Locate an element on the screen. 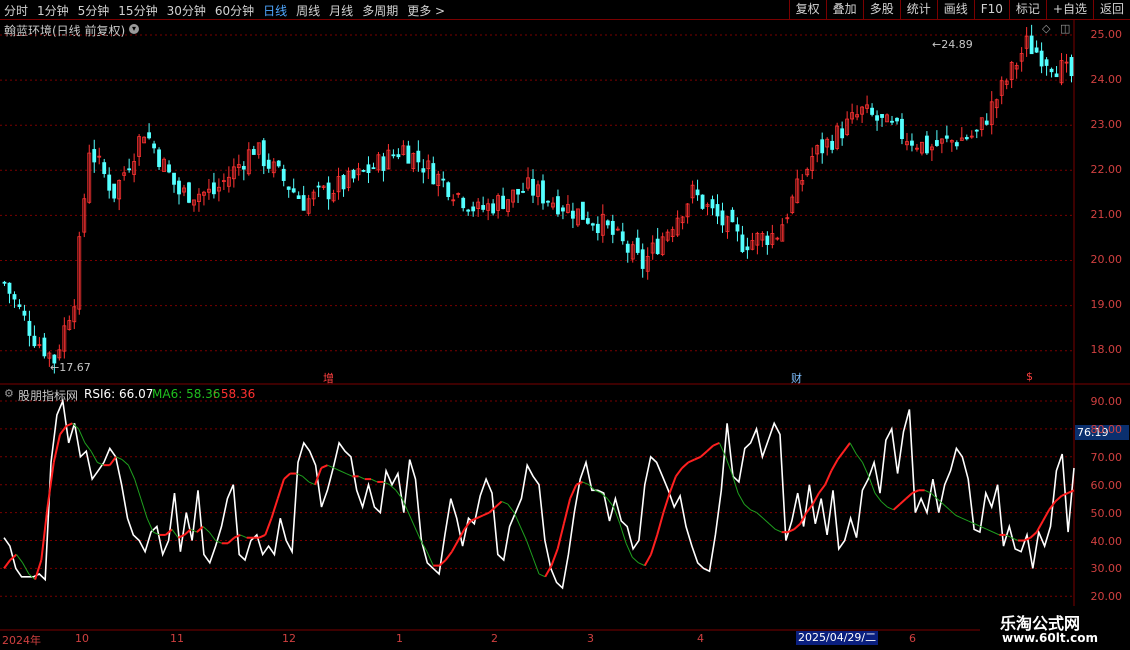 The height and width of the screenshot is (650, 1130). date-label: 2 is located at coordinates (494, 638).